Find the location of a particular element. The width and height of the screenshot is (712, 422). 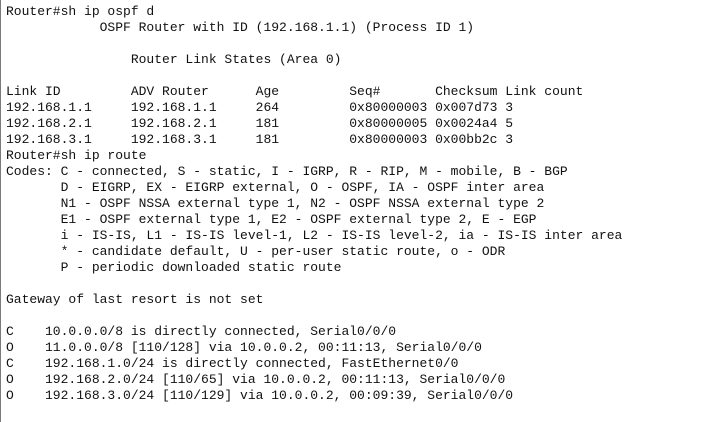

terminal-line-link-states-heading: Router Link States (Area 0) is located at coordinates (174, 59).